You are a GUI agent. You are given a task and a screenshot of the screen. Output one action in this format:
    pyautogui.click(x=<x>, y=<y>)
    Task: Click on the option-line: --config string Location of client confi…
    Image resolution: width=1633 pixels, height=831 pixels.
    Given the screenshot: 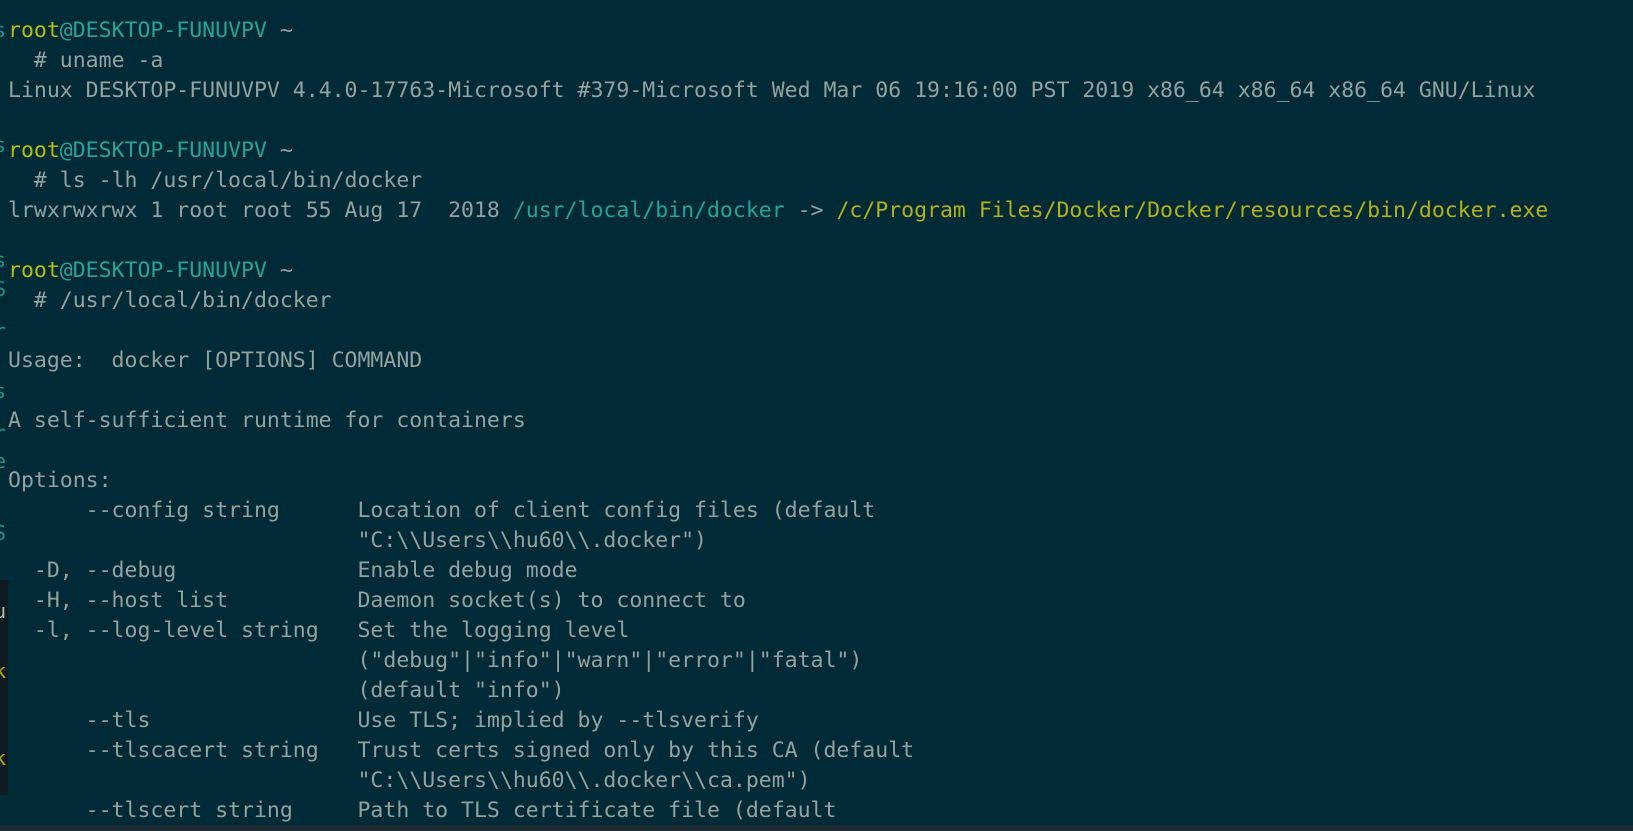 What is the action you would take?
    pyautogui.click(x=820, y=511)
    